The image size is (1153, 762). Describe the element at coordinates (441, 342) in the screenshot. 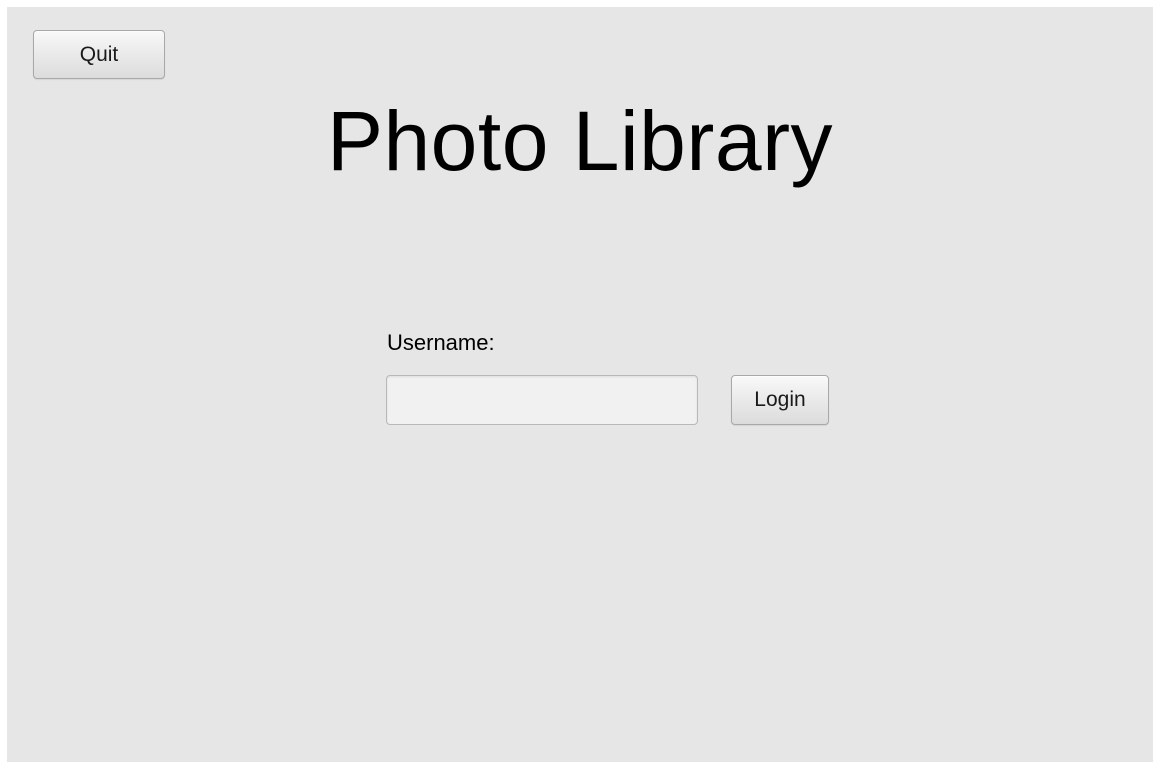

I see `username-label: Username:` at that location.